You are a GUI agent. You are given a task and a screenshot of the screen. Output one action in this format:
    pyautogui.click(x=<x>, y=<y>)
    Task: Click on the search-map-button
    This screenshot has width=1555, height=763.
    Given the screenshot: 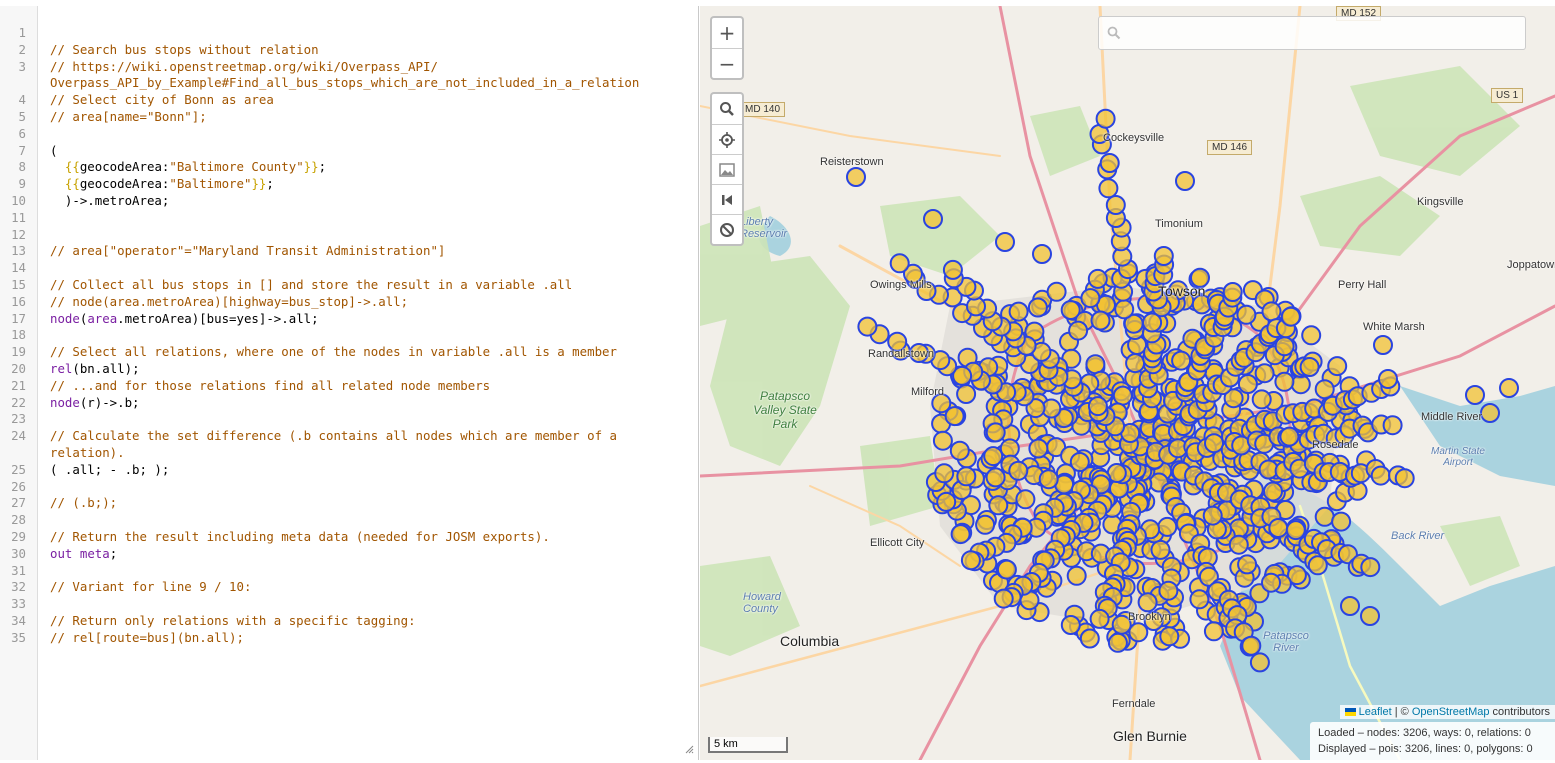 What is the action you would take?
    pyautogui.click(x=727, y=109)
    